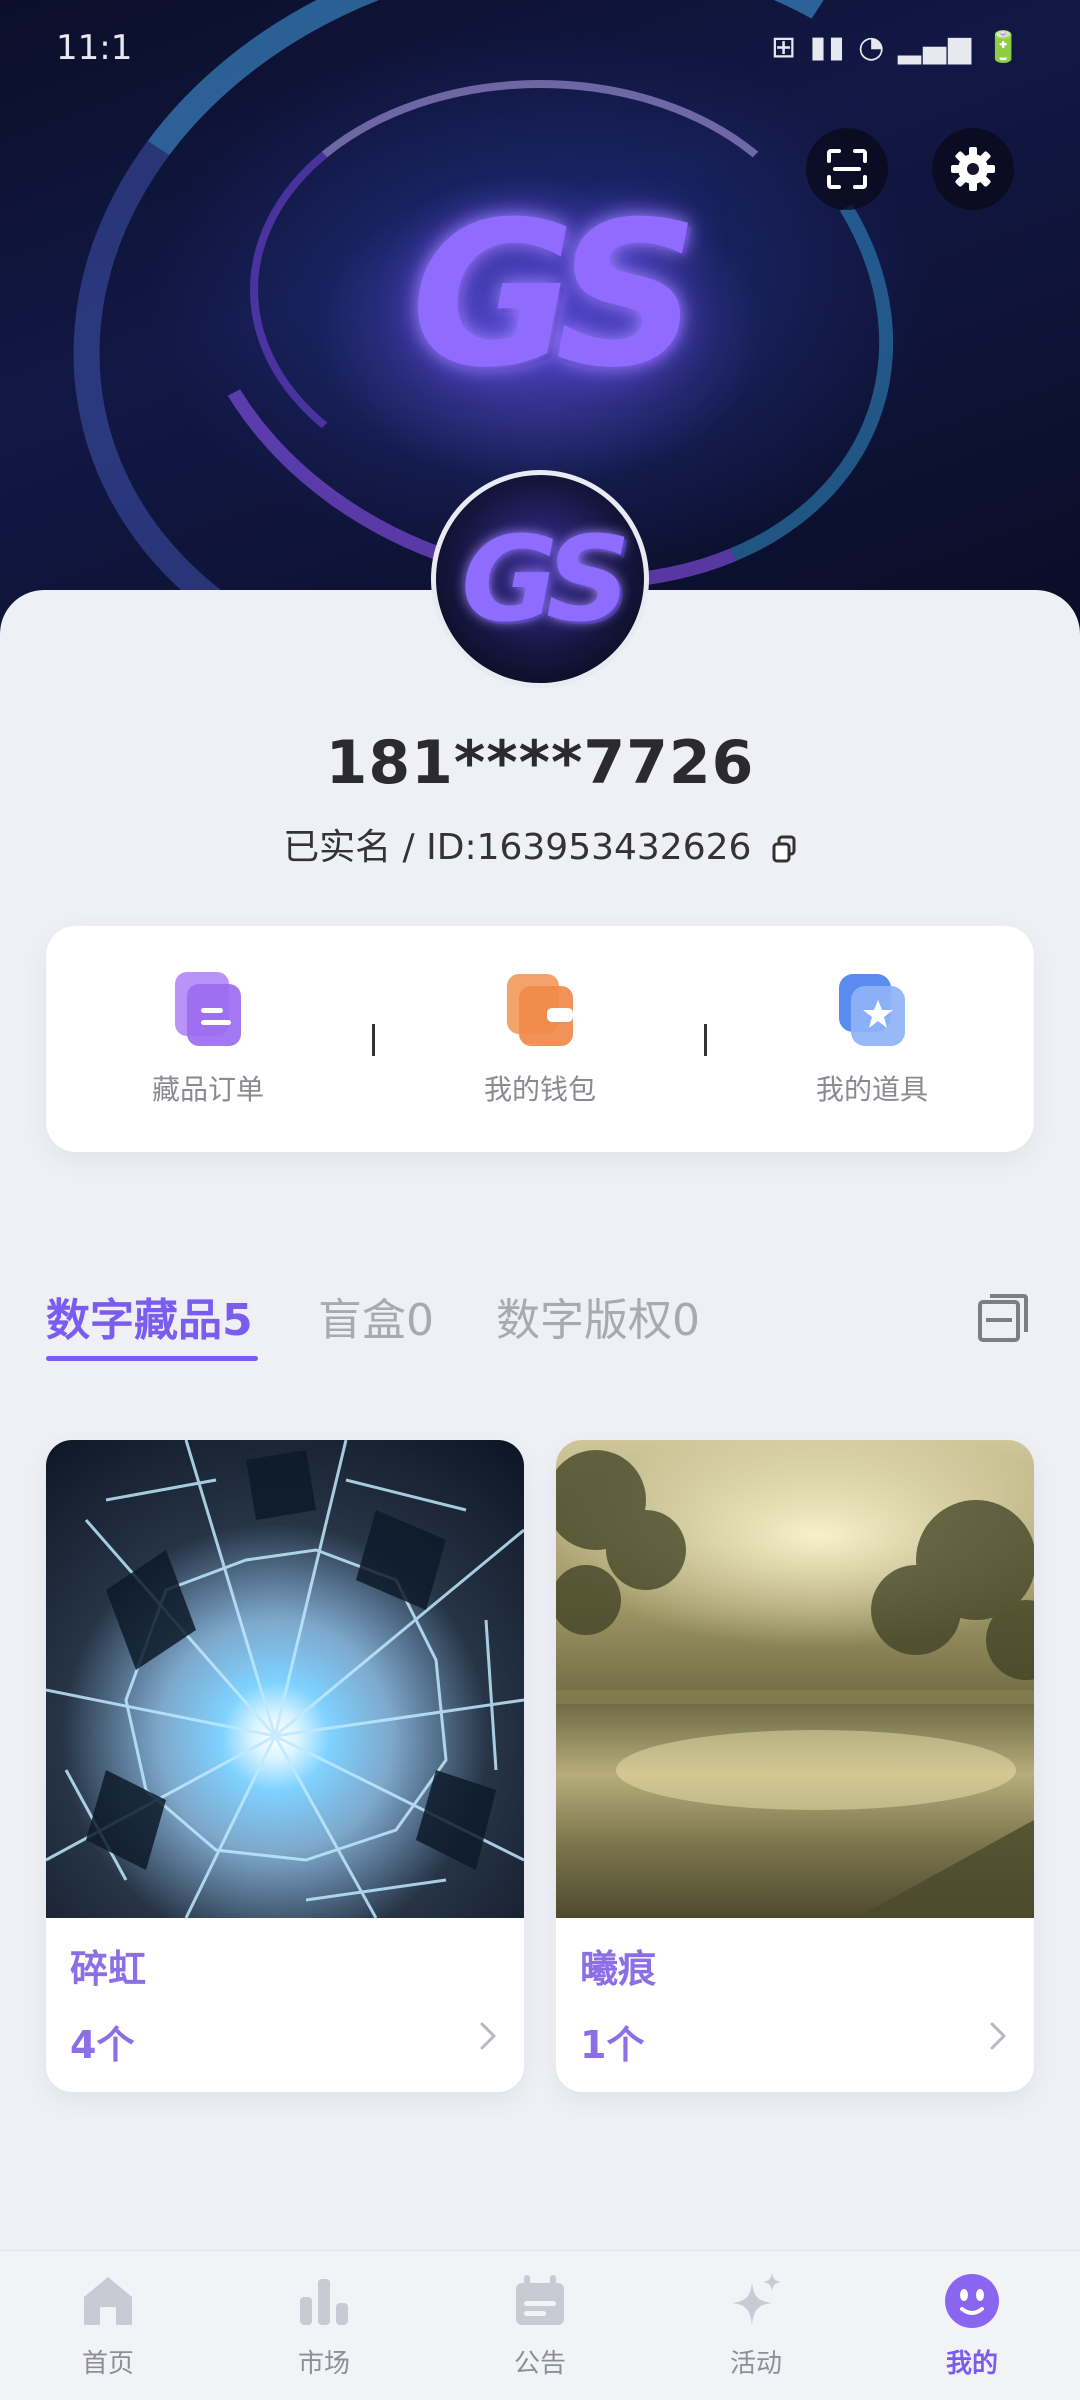 The height and width of the screenshot is (2400, 1080). What do you see at coordinates (540, 2300) in the screenshot?
I see `notice-icon` at bounding box center [540, 2300].